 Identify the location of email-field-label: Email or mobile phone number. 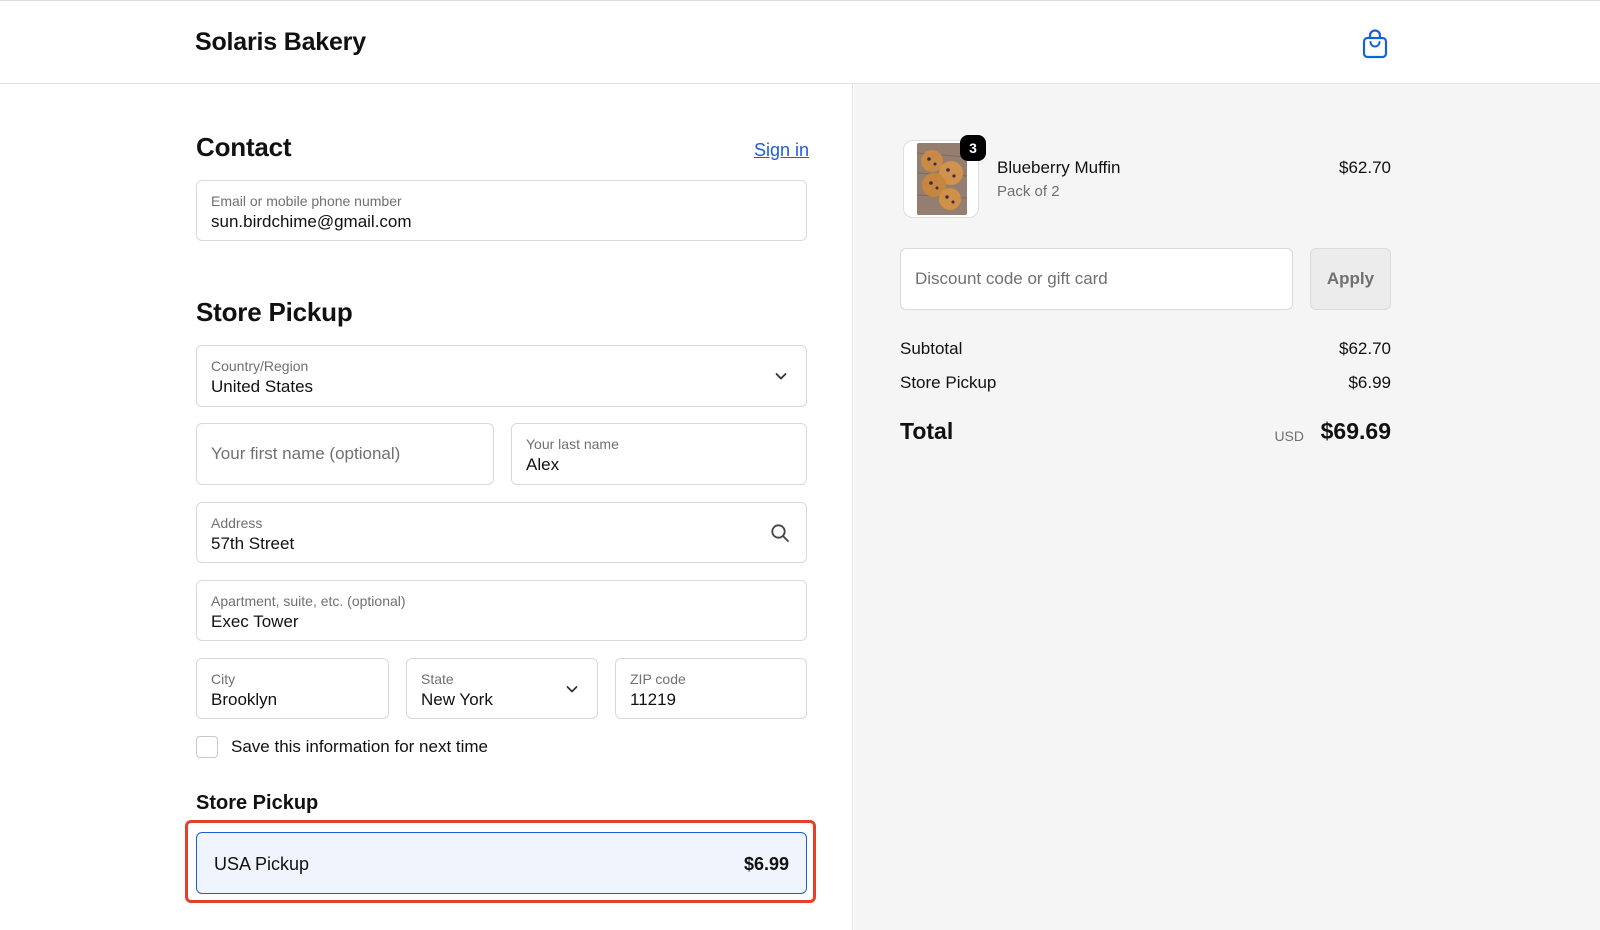
(306, 201).